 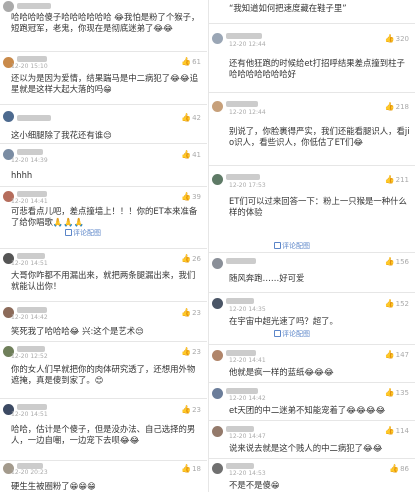 I want to click on like-count: 18, so click(x=196, y=469).